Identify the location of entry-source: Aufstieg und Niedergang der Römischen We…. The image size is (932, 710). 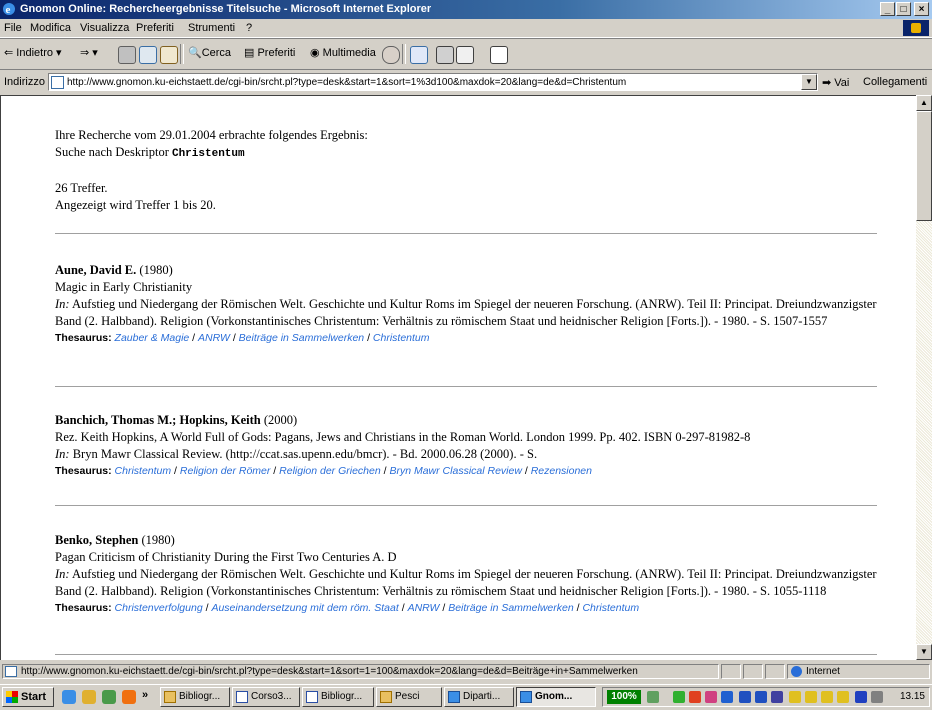
(466, 582).